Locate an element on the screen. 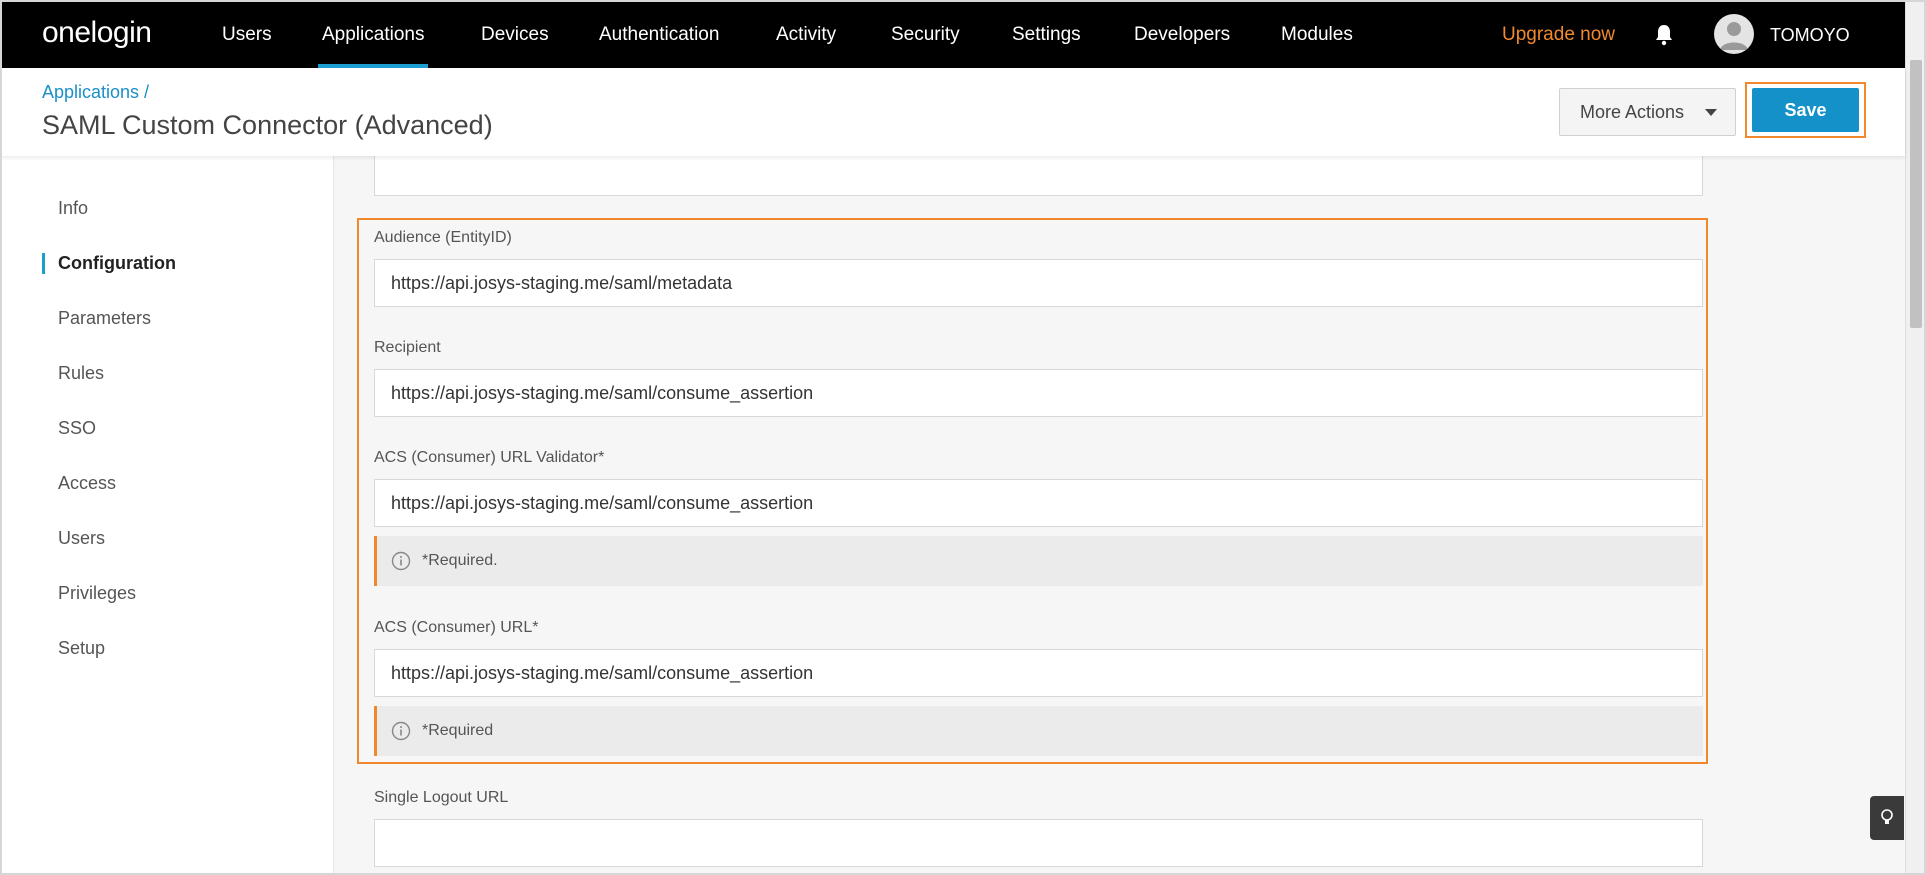  save-button-highlight: Save is located at coordinates (1805, 110).